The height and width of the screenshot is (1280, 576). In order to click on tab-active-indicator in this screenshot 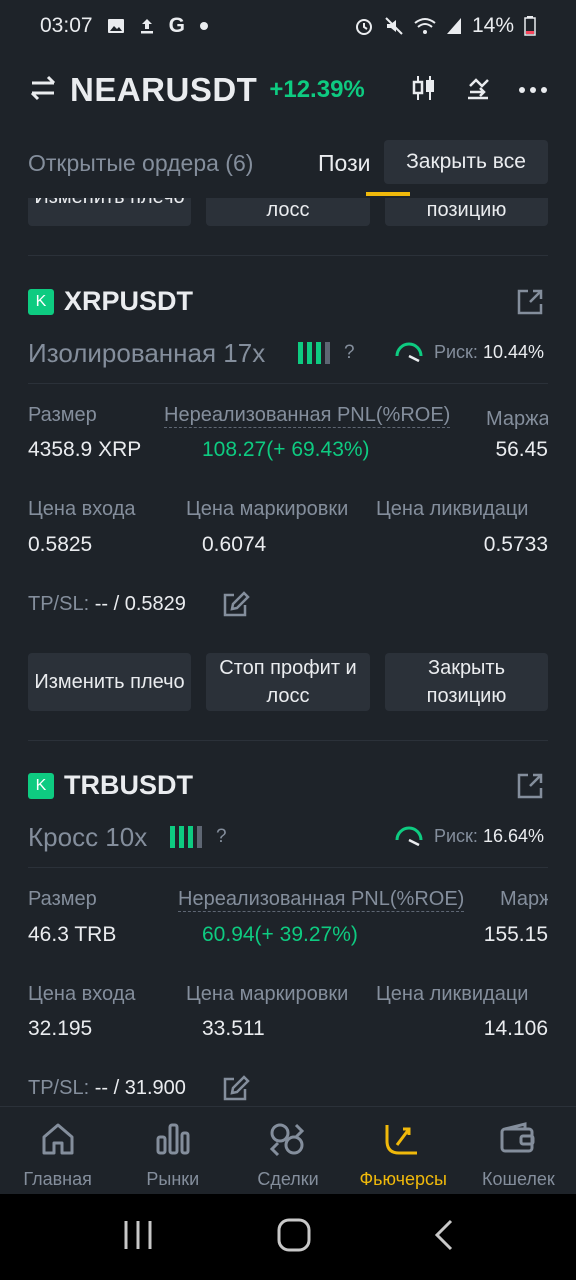, I will do `click(388, 194)`.